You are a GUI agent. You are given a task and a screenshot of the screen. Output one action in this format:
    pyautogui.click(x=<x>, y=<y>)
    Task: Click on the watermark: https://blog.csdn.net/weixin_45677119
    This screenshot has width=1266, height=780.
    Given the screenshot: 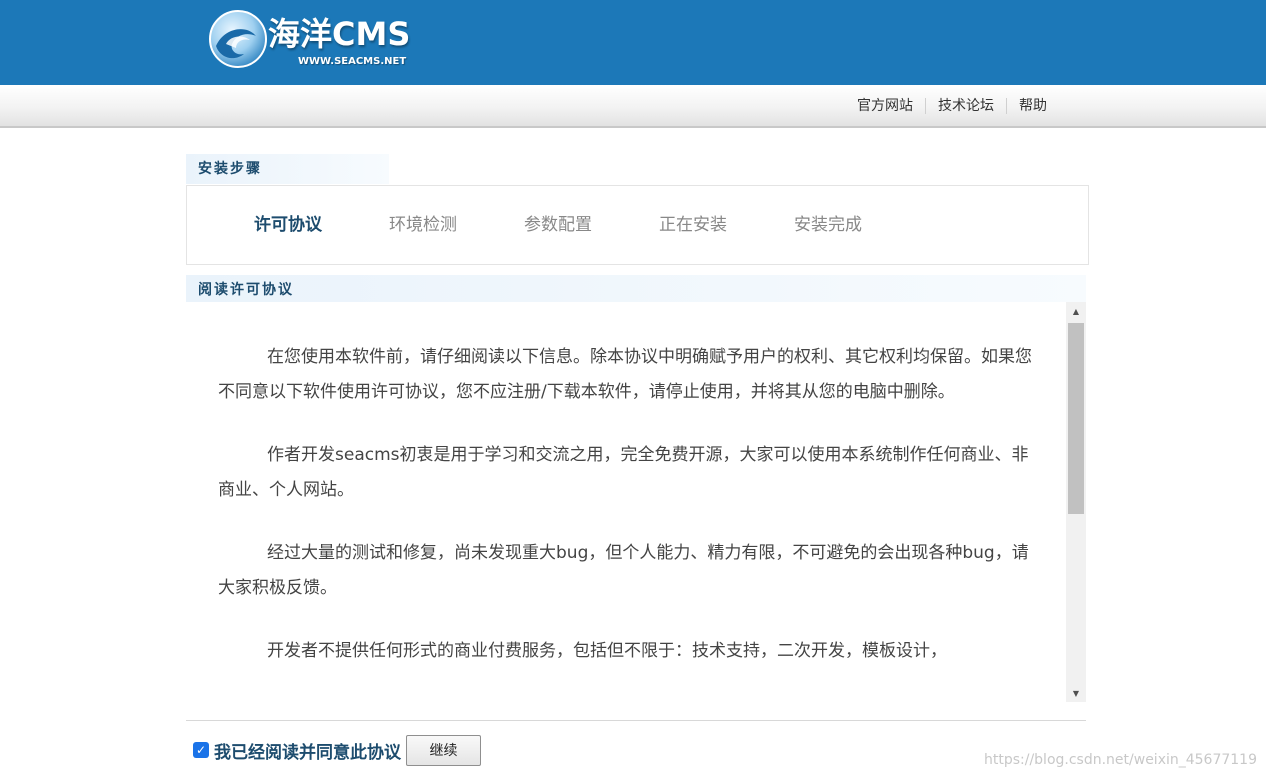 What is the action you would take?
    pyautogui.click(x=1120, y=760)
    